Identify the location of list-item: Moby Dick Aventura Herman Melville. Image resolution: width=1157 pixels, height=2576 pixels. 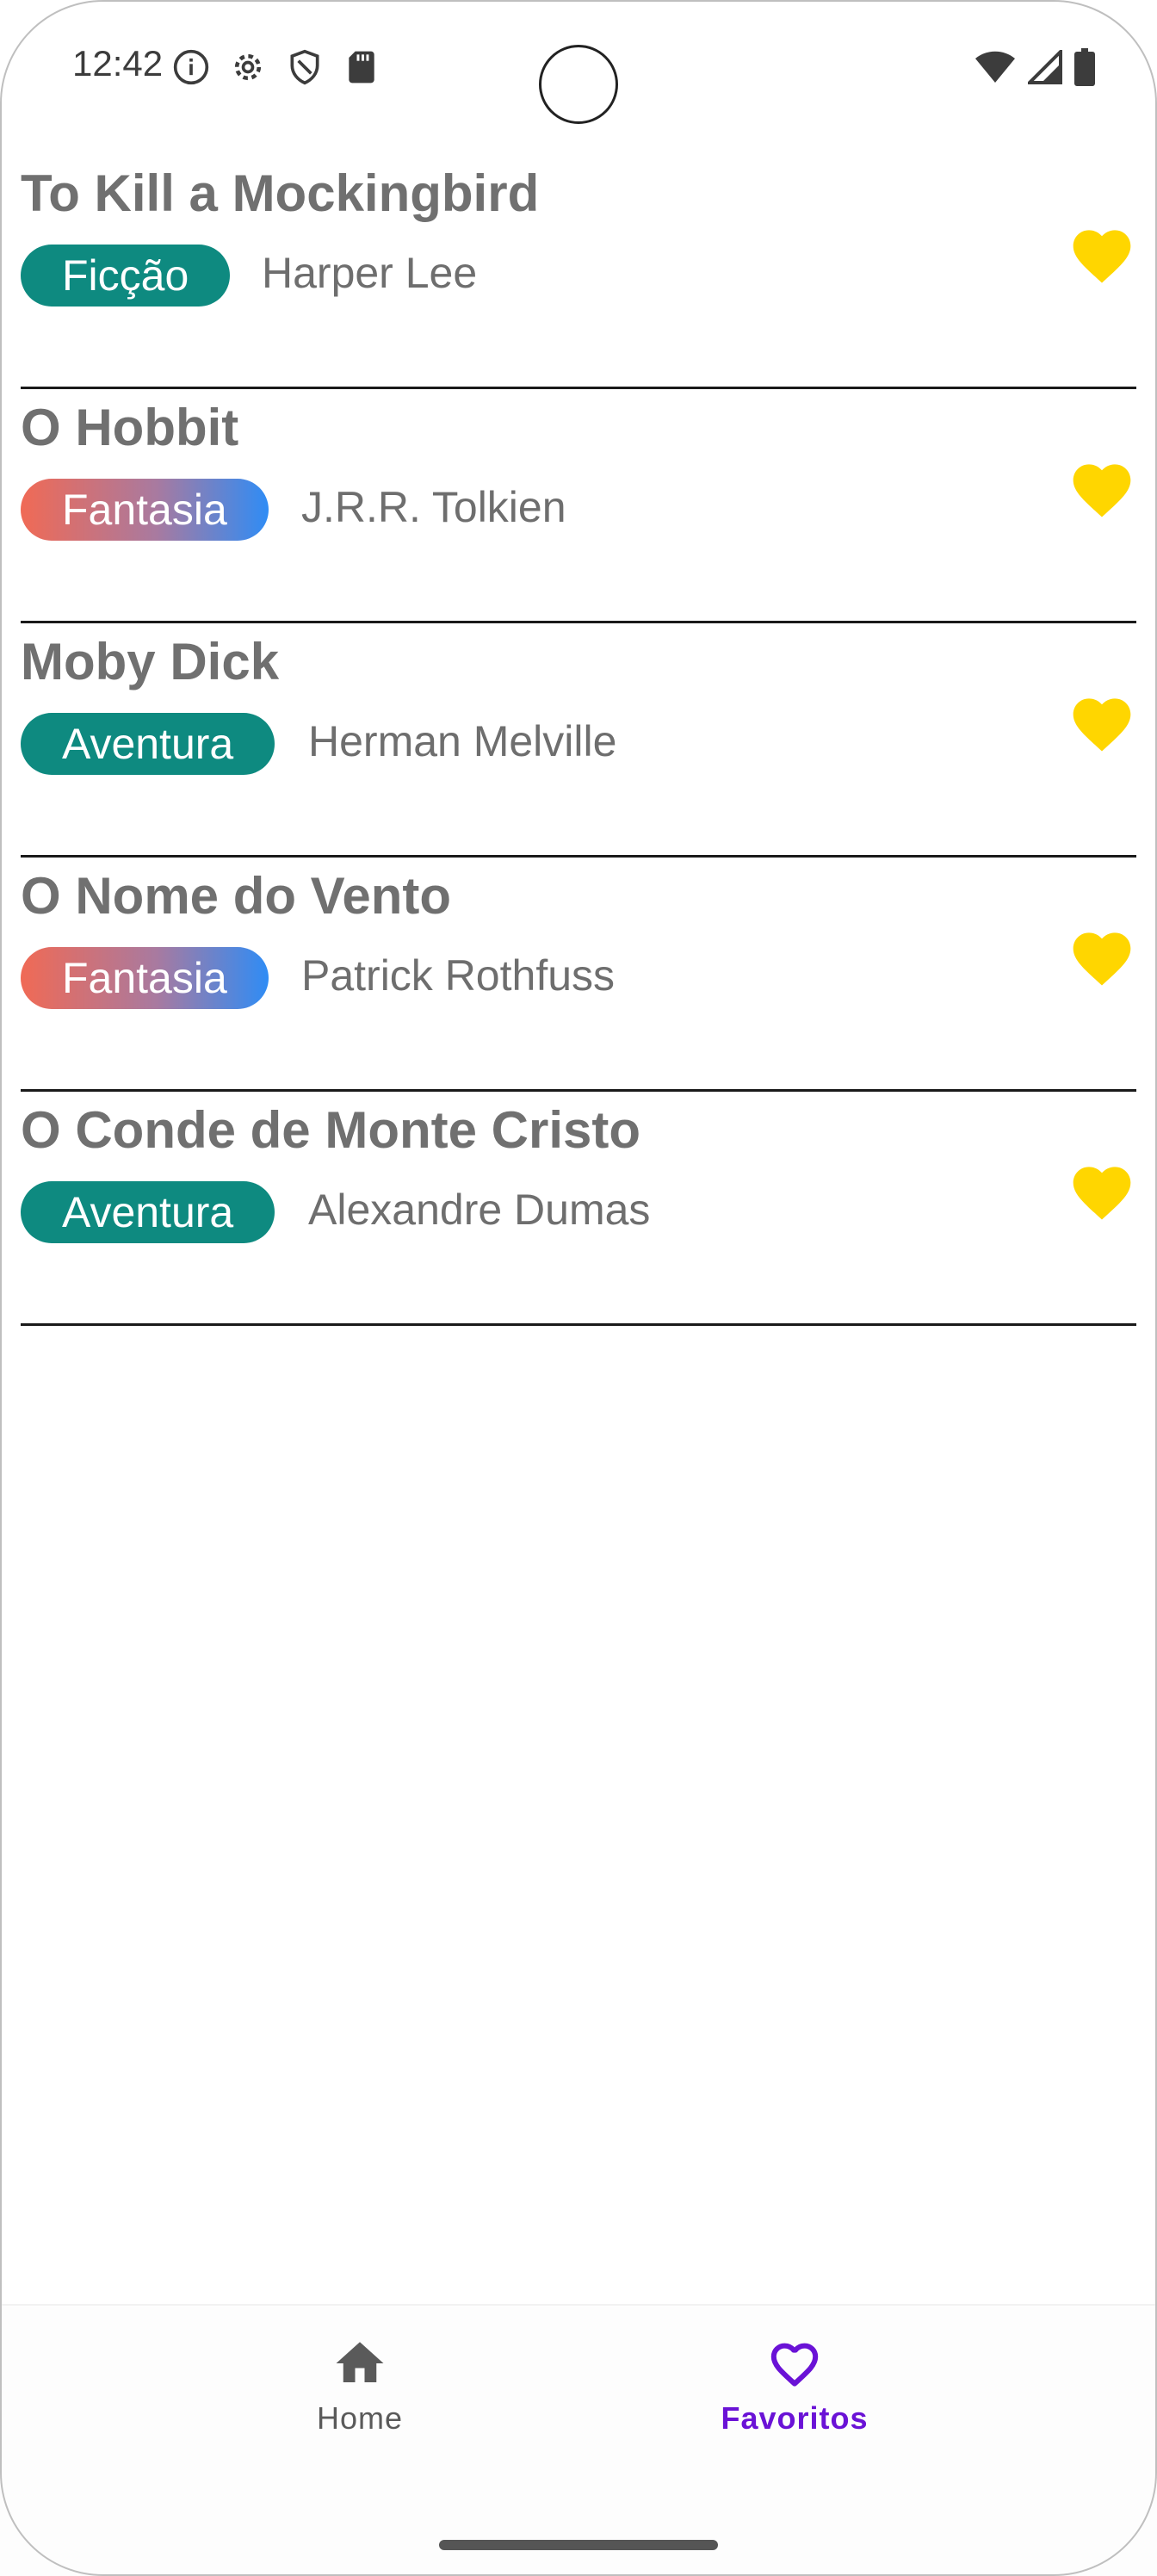
(579, 740).